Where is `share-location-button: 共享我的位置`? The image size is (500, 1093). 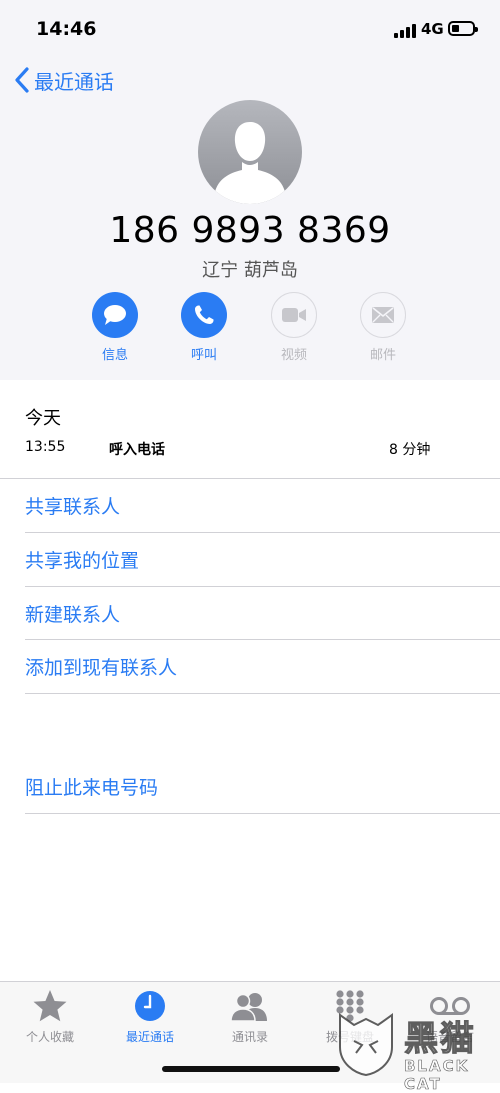 share-location-button: 共享我的位置 is located at coordinates (82, 559).